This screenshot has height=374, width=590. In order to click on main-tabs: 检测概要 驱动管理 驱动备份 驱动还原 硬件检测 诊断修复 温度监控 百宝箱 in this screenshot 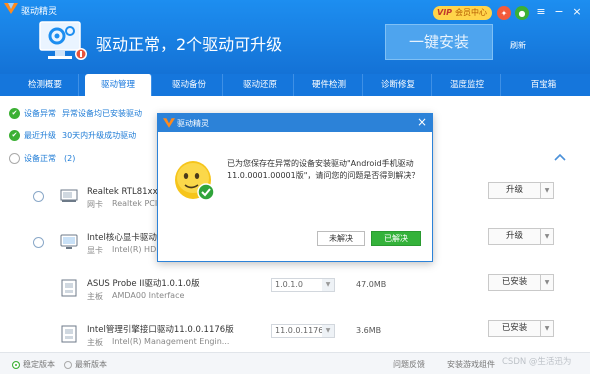, I will do `click(295, 85)`.